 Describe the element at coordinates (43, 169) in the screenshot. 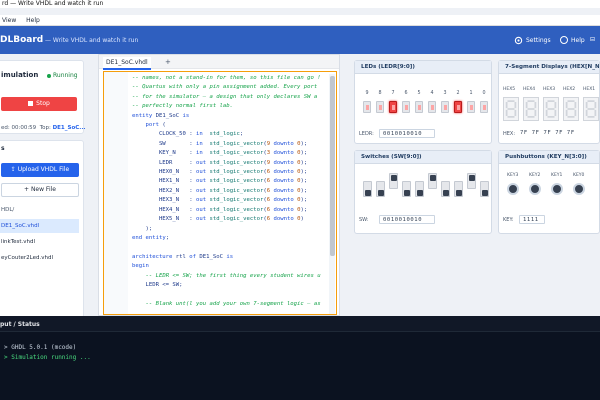

I see `upload-label: Upload VHDL File` at that location.